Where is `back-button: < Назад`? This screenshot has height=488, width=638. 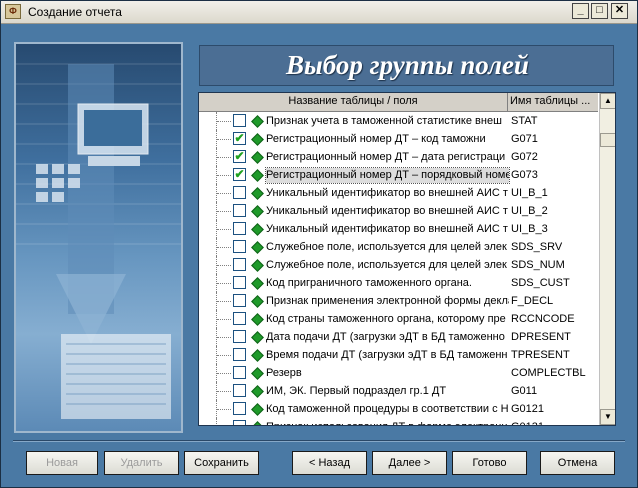 back-button: < Назад is located at coordinates (329, 463).